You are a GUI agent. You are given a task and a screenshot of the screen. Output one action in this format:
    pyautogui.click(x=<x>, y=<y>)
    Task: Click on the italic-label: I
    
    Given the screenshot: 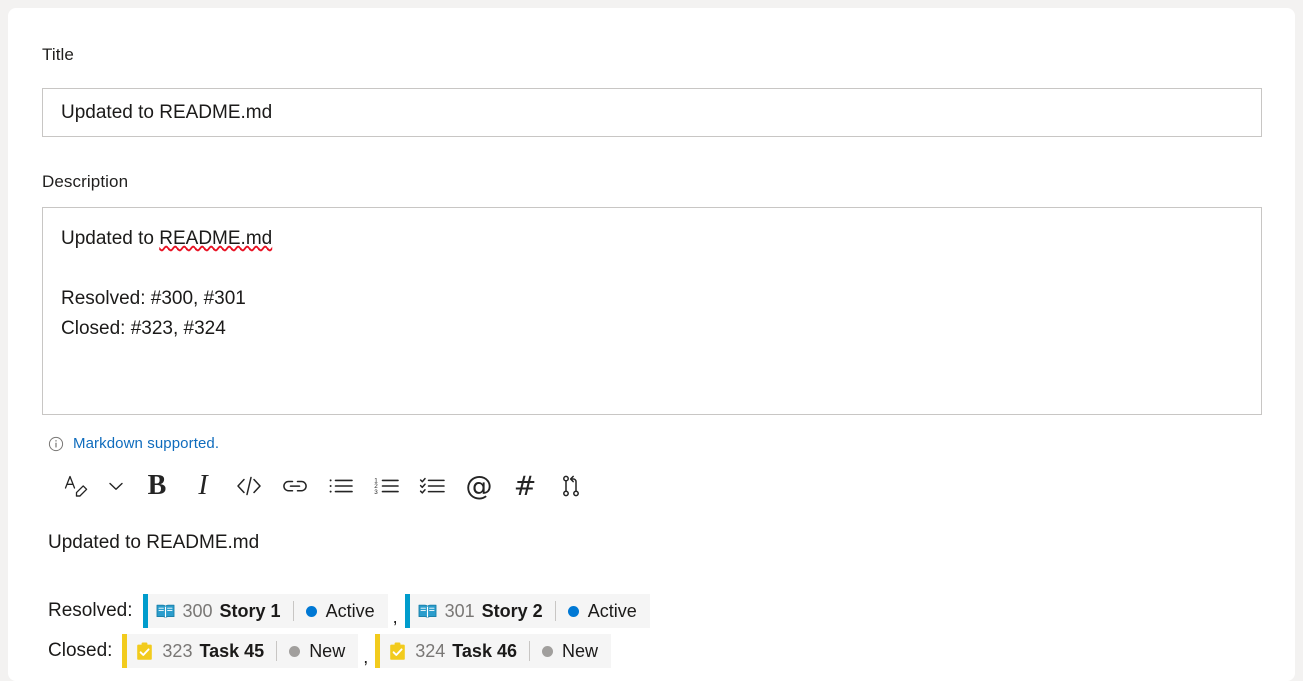 What is the action you would take?
    pyautogui.click(x=203, y=485)
    